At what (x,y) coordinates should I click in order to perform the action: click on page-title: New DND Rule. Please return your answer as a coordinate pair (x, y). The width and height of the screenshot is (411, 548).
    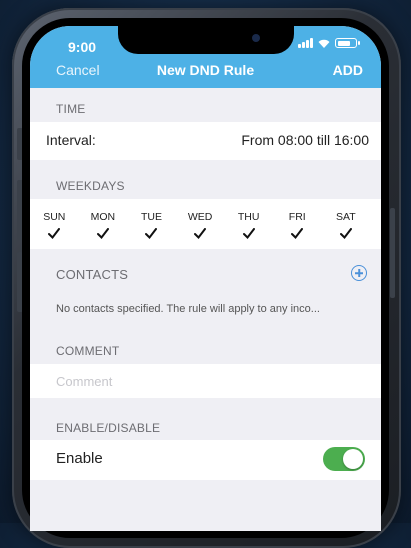
    Looking at the image, I should click on (205, 70).